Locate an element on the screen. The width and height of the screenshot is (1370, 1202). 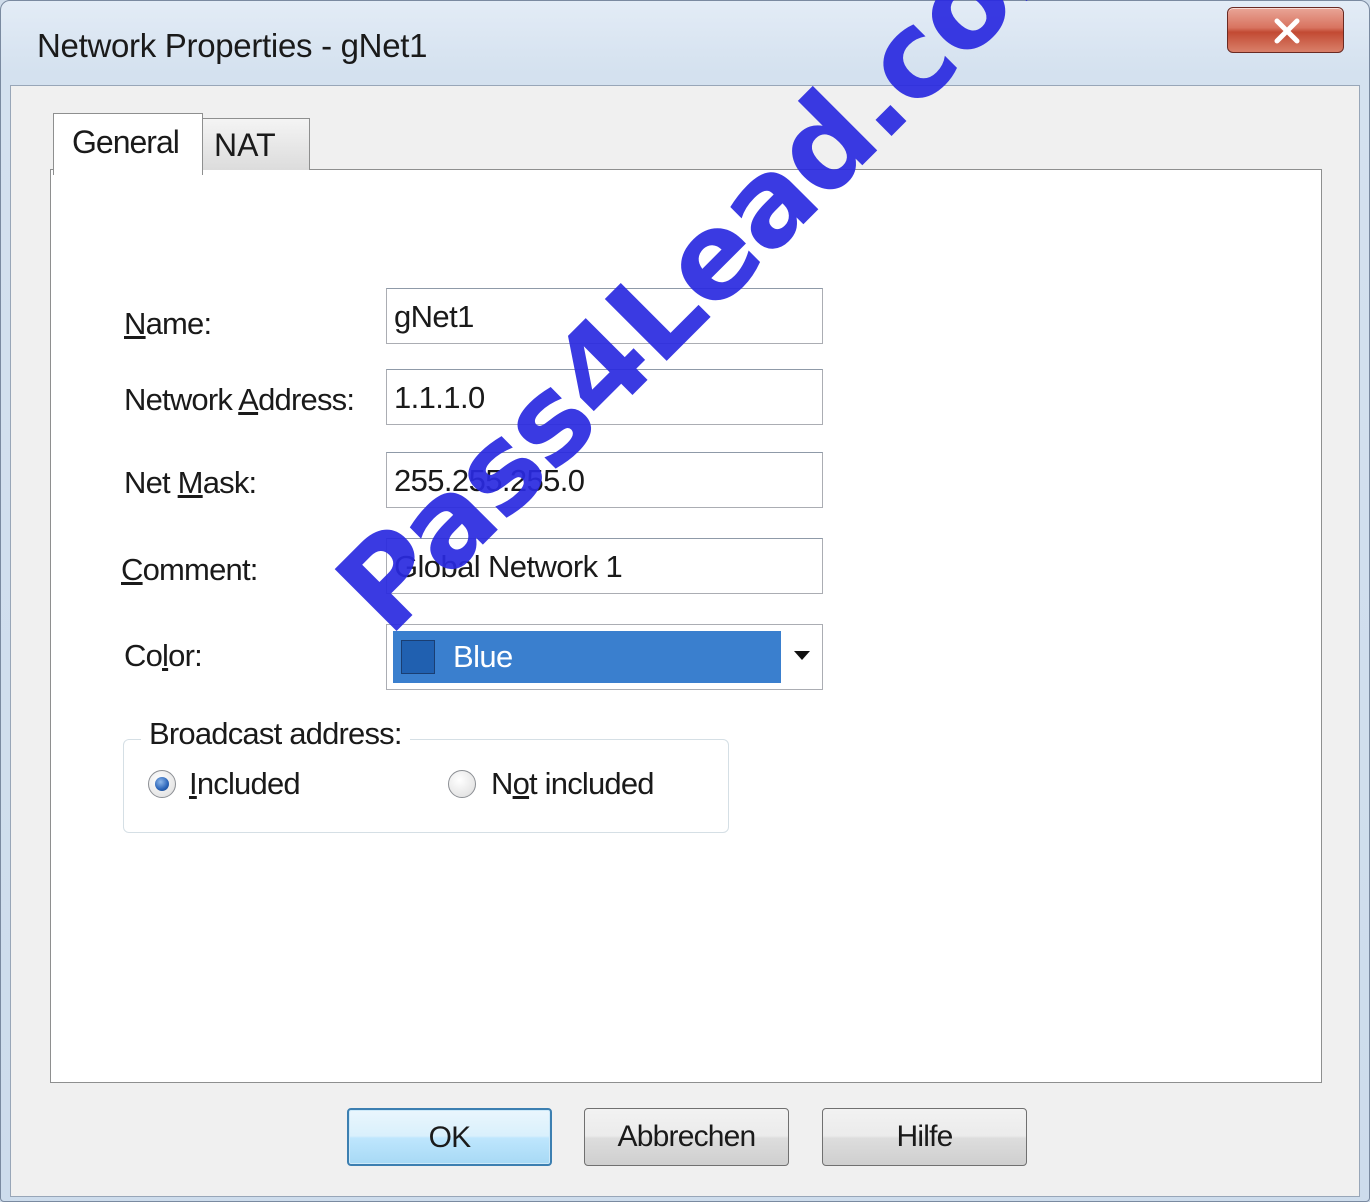
window-title: Network Properties - gNet1 is located at coordinates (232, 45).